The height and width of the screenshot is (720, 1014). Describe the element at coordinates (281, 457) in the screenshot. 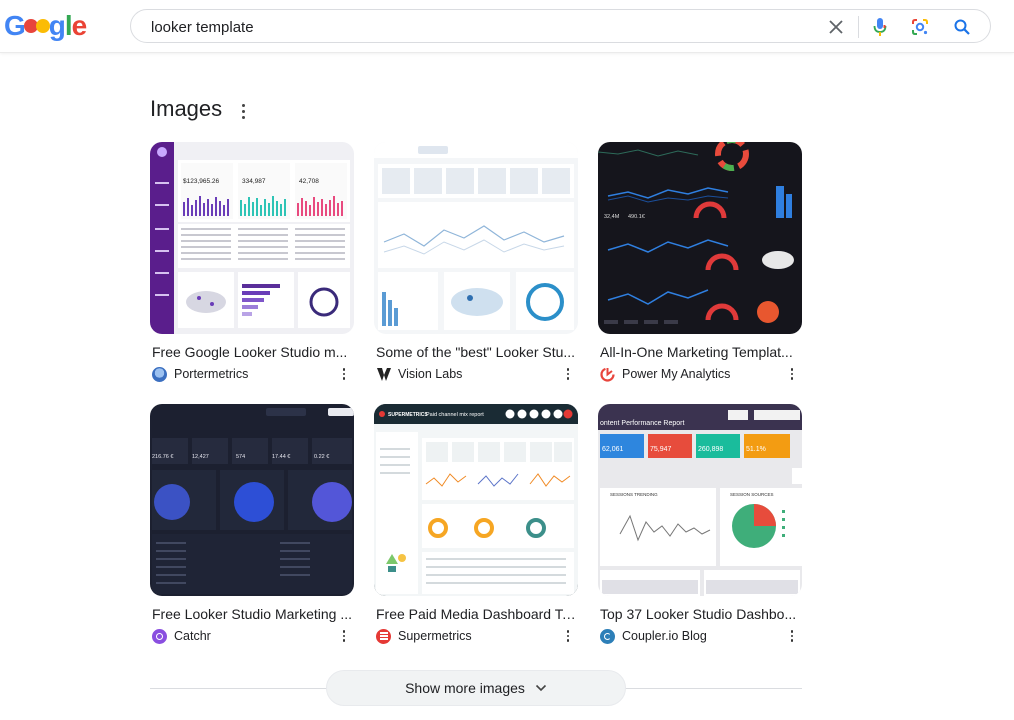

I see `thumb-kpi-4: 17.44 €` at that location.